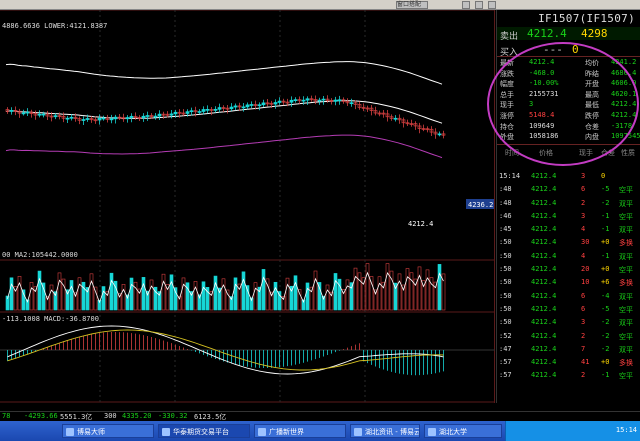 This screenshot has width=640, height=441. Describe the element at coordinates (568, 176) in the screenshot. I see `tick-row: 15:14 4212.4 3 0` at that location.